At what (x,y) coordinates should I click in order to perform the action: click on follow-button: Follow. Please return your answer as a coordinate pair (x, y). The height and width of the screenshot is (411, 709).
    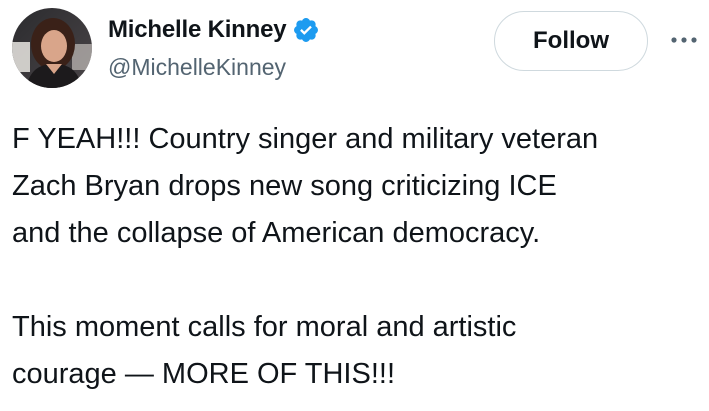
    Looking at the image, I should click on (571, 41).